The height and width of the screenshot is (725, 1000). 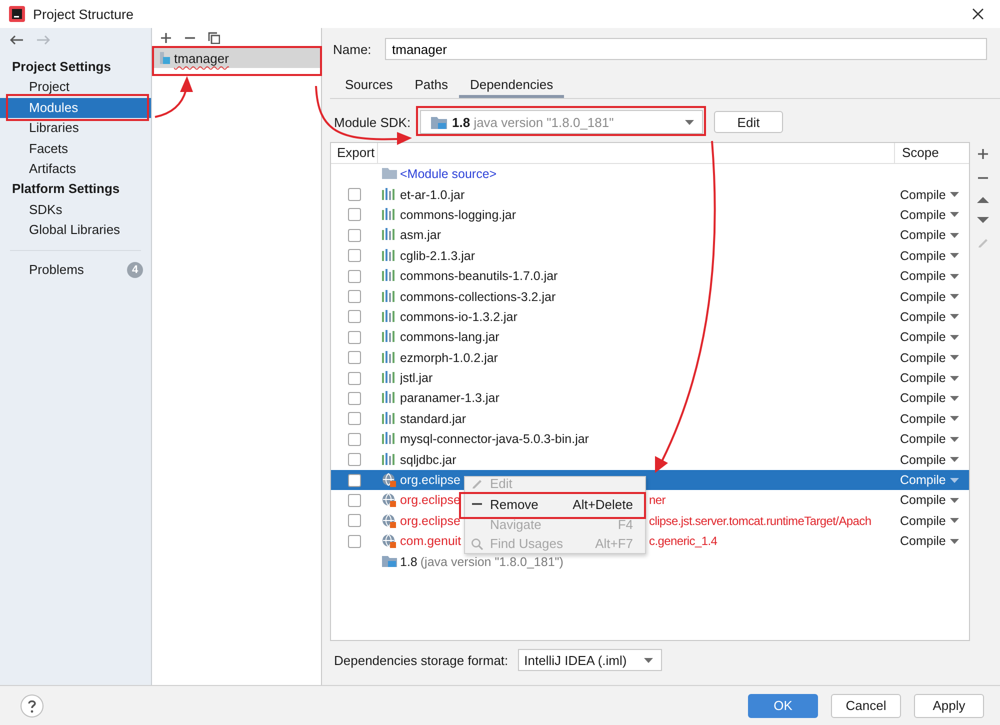 I want to click on sidebar-item: Facets, so click(x=75, y=148).